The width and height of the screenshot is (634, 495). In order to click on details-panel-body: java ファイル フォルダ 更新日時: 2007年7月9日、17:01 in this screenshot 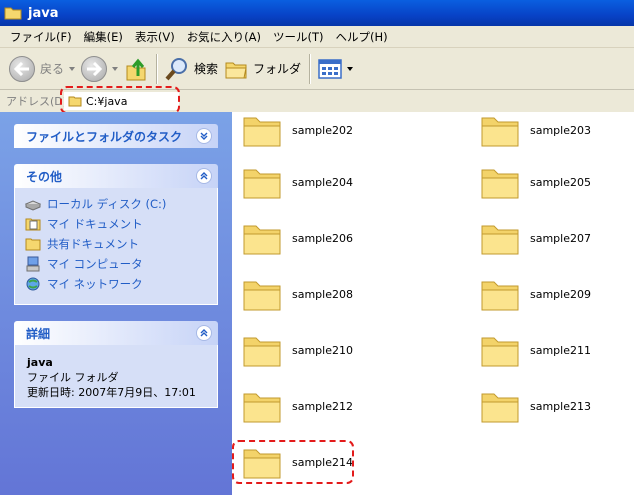, I will do `click(116, 376)`.